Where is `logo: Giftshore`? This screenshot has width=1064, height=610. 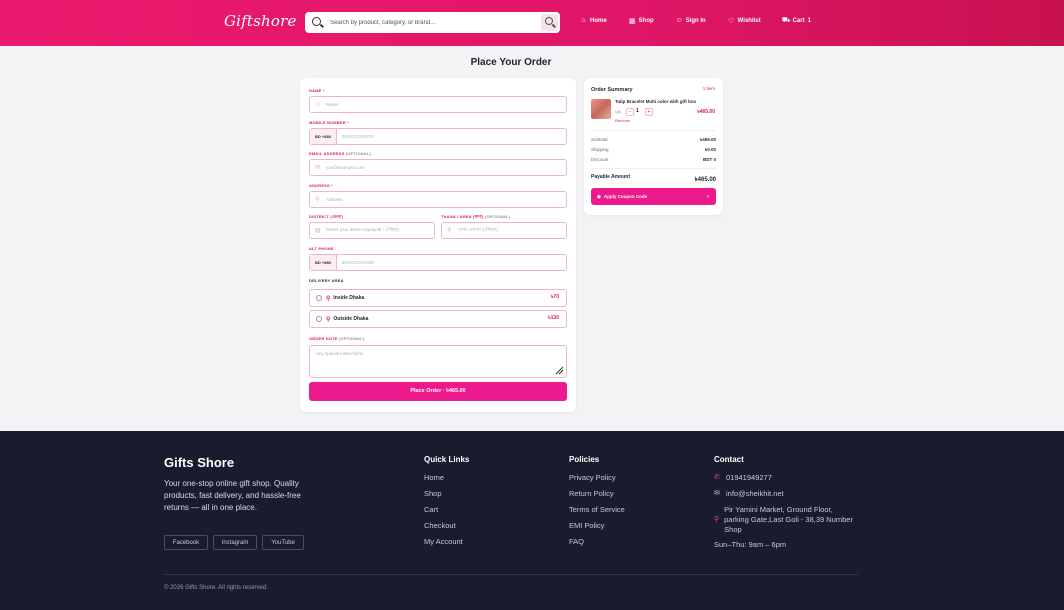
logo: Giftshore is located at coordinates (260, 21).